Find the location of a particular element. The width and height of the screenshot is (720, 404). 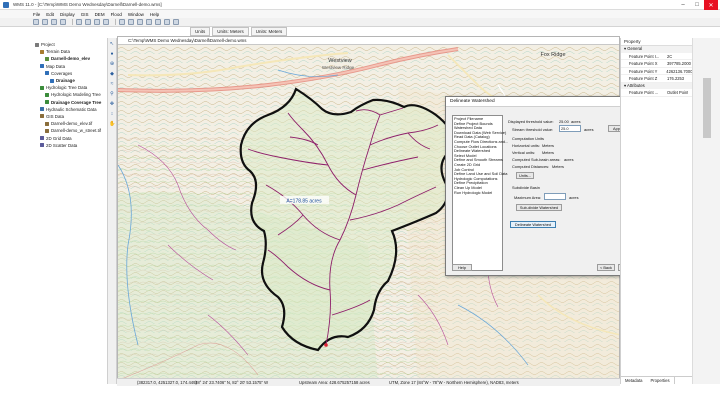

max-area-label: Maximum Area: is located at coordinates (528, 197).